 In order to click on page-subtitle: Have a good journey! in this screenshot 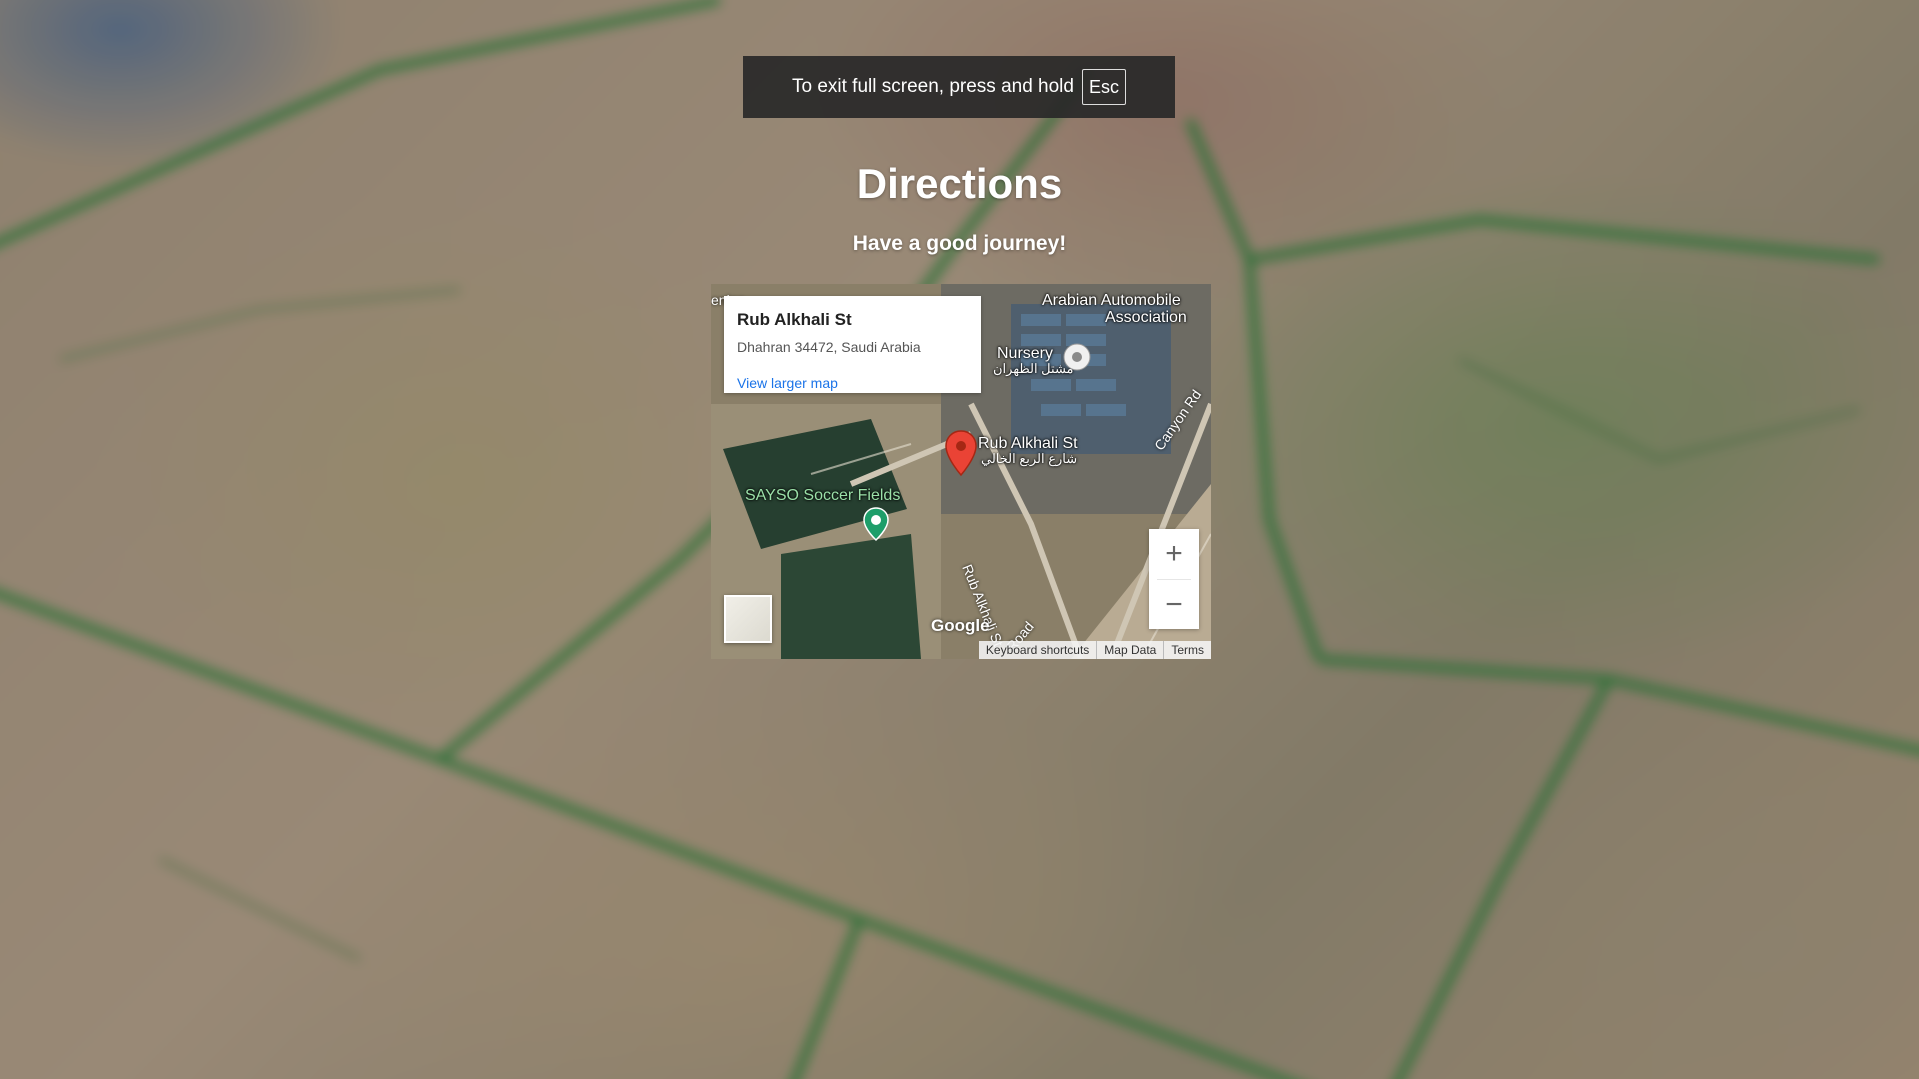, I will do `click(959, 243)`.